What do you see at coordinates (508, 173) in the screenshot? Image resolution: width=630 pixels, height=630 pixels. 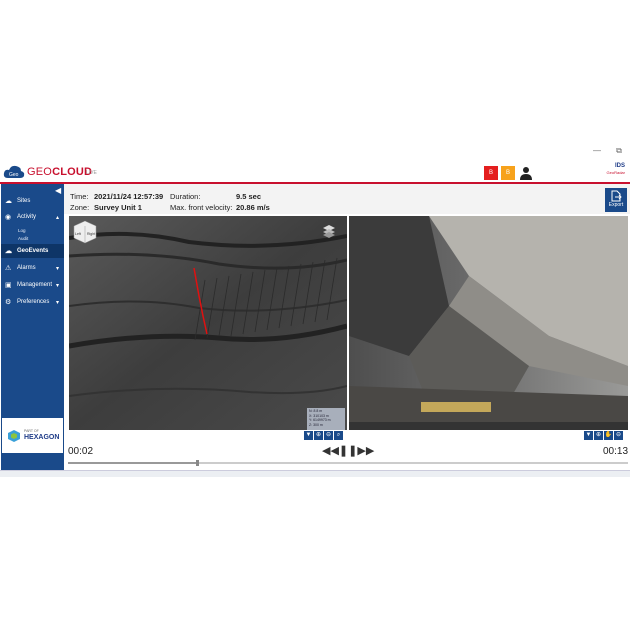 I see `alarm-orange-badge: B` at bounding box center [508, 173].